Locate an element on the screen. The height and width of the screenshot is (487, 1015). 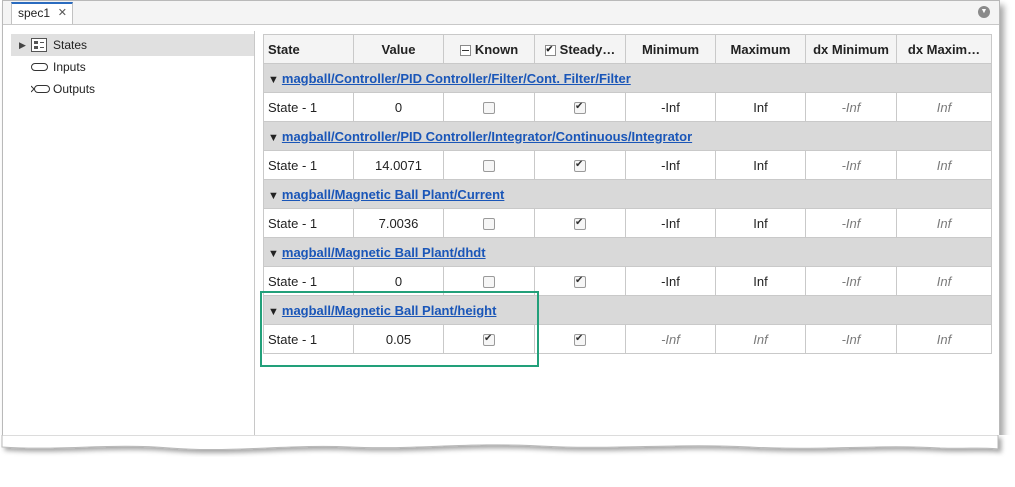
block-path-link: magball/Magnetic Ball Plant/Current is located at coordinates (393, 194).